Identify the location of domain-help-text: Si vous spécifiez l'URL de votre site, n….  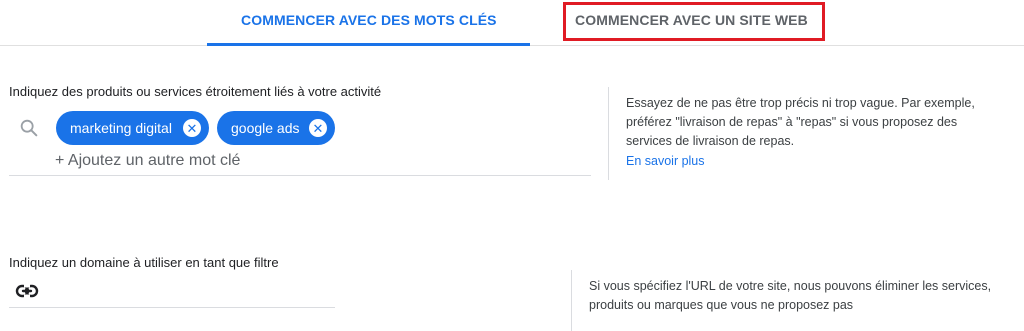
(790, 295).